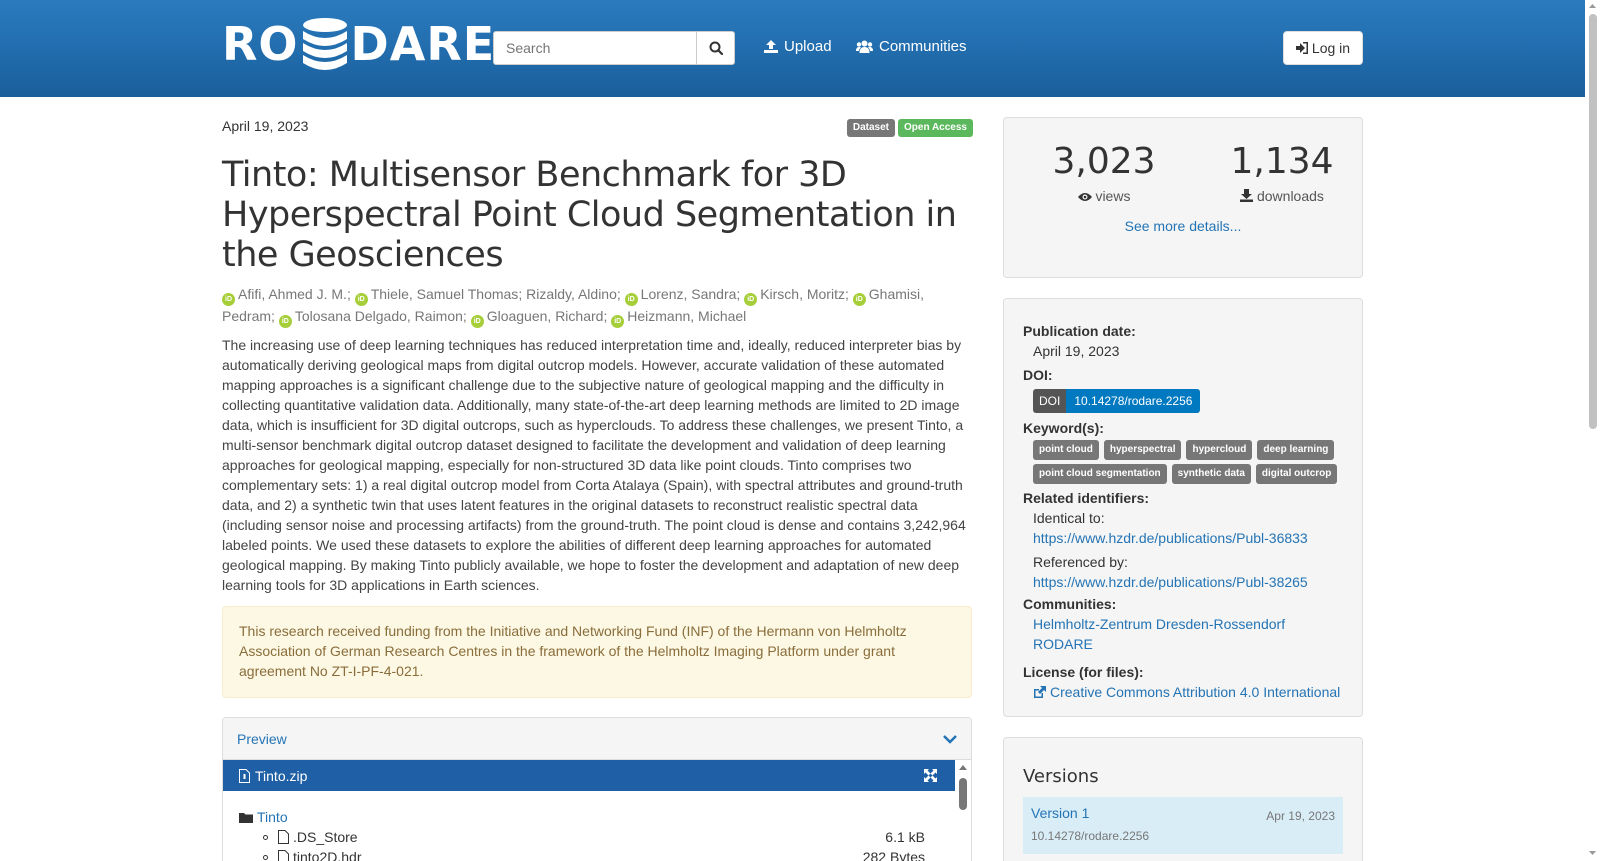 The width and height of the screenshot is (1600, 861). What do you see at coordinates (1282, 161) in the screenshot?
I see `downloads-count: 1,134` at bounding box center [1282, 161].